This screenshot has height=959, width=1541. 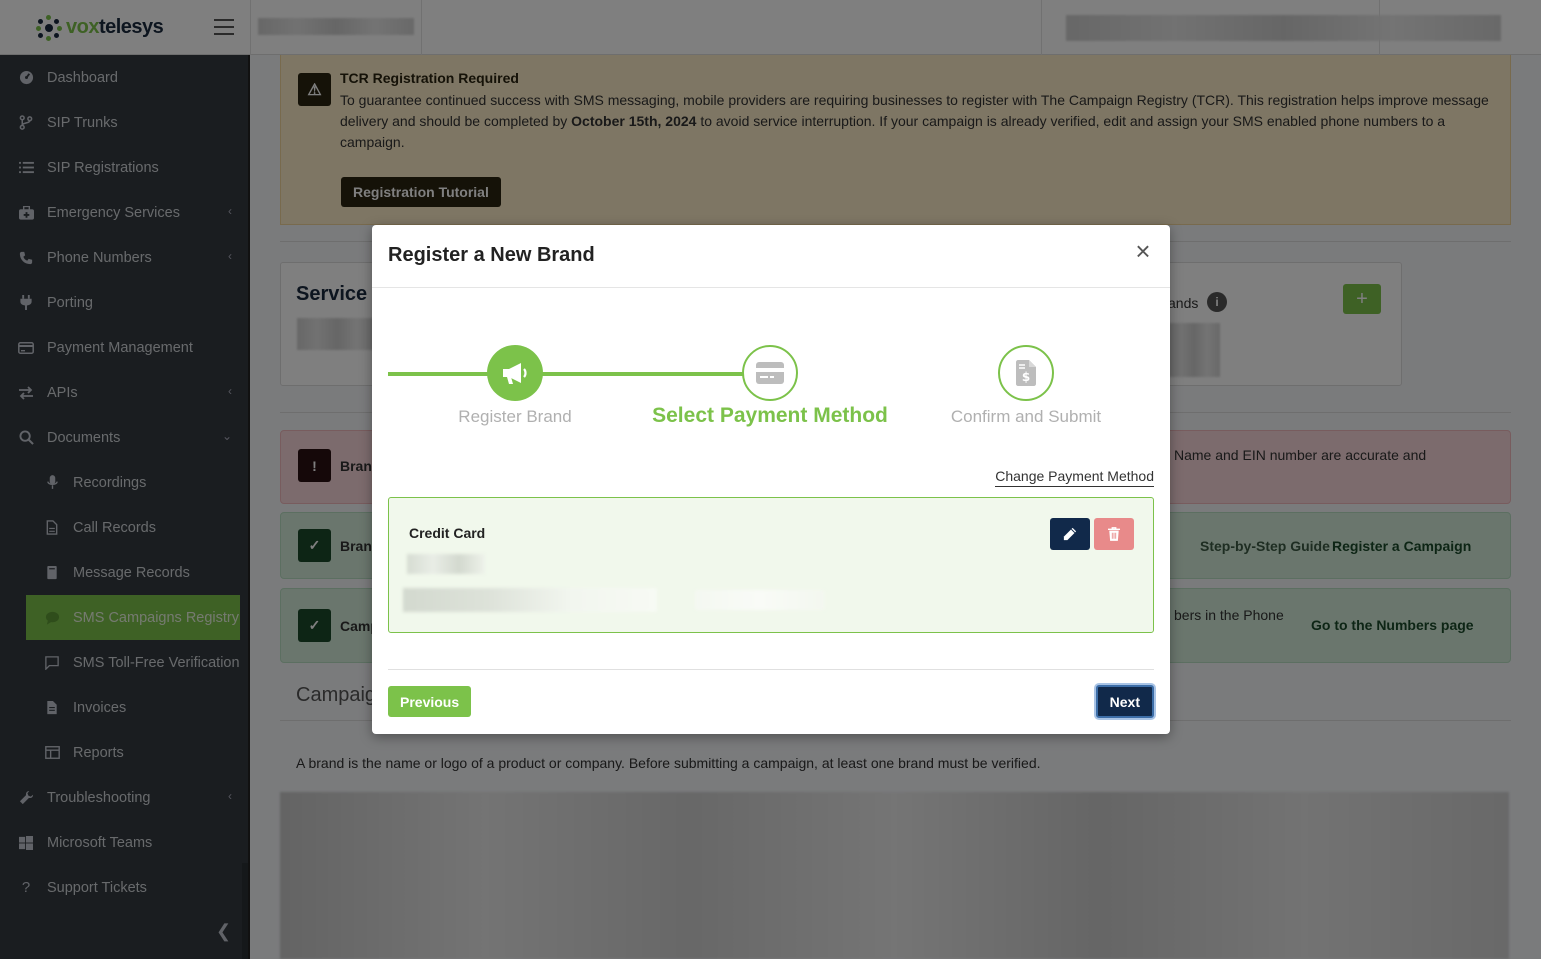 I want to click on step-2-label: Select Payment Method, so click(x=770, y=415).